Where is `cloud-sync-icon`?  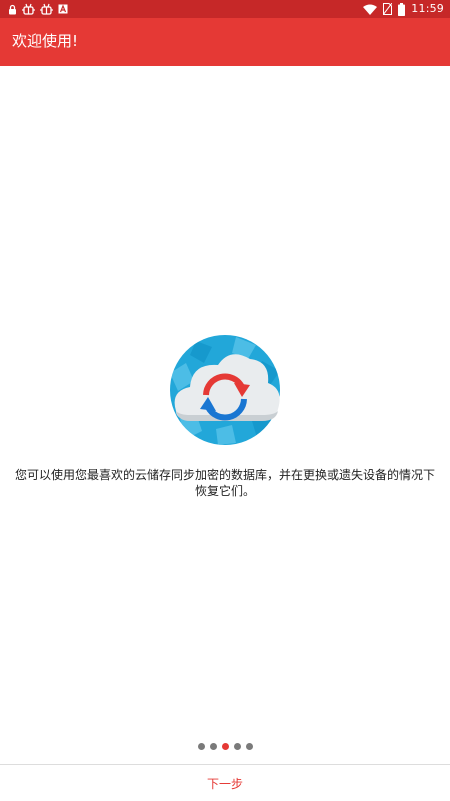 cloud-sync-icon is located at coordinates (225, 390).